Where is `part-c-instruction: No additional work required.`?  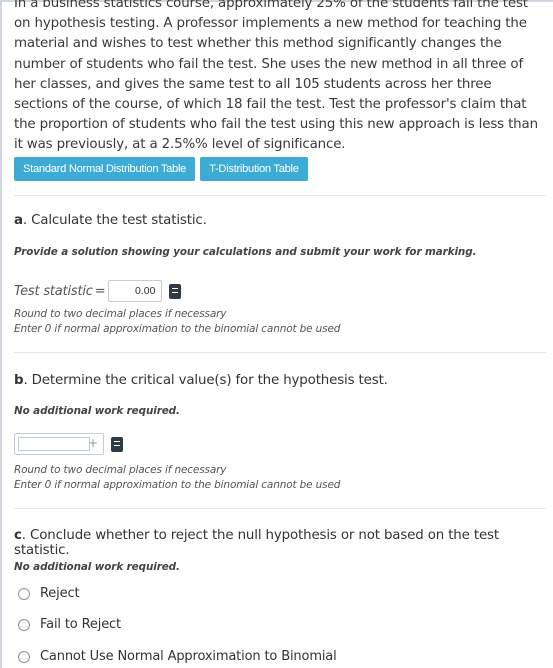 part-c-instruction: No additional work required. is located at coordinates (97, 567).